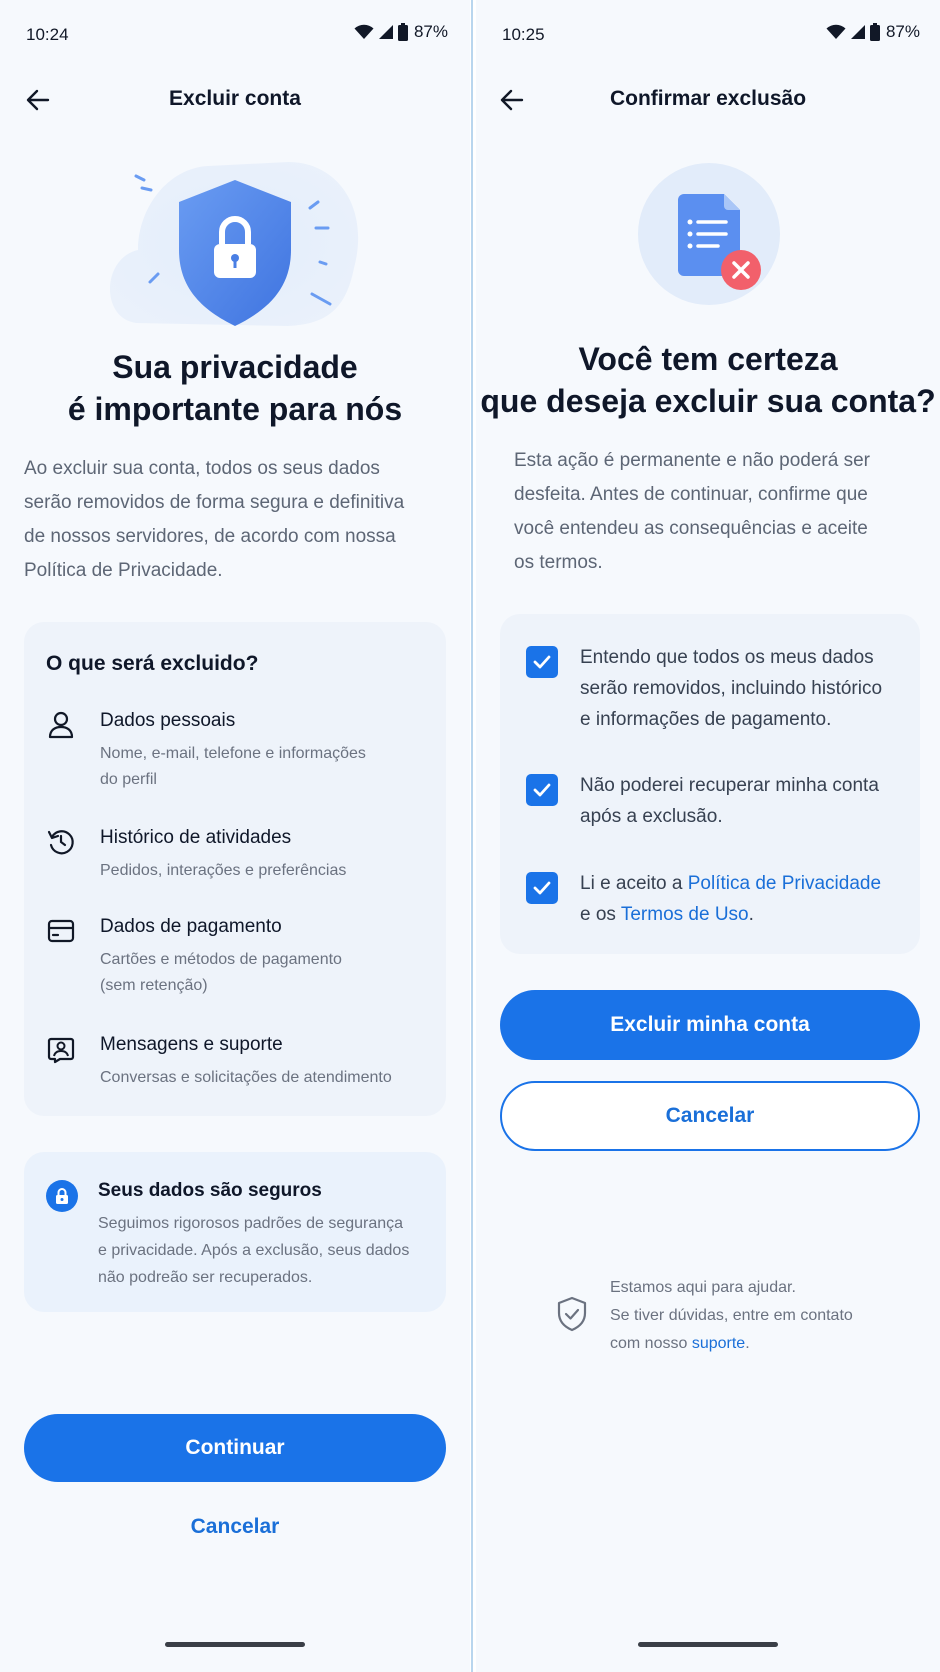  What do you see at coordinates (651, 1343) in the screenshot?
I see `help-text-part: com nosso` at bounding box center [651, 1343].